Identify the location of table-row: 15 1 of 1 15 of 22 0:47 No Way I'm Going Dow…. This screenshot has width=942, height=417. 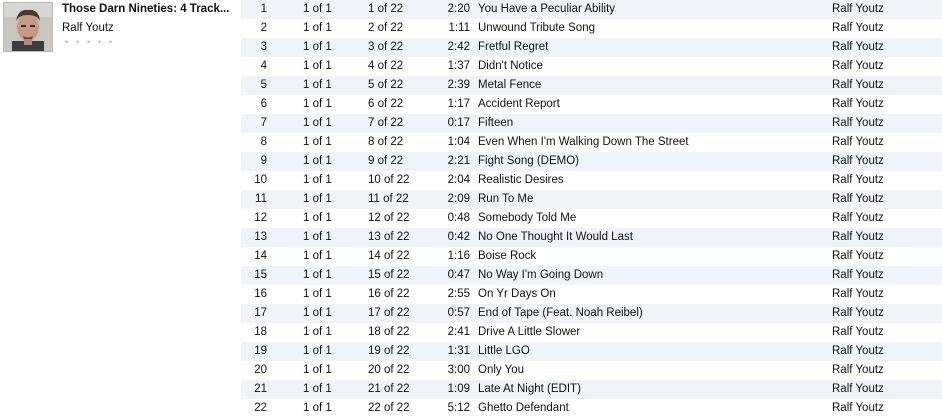
(591, 275).